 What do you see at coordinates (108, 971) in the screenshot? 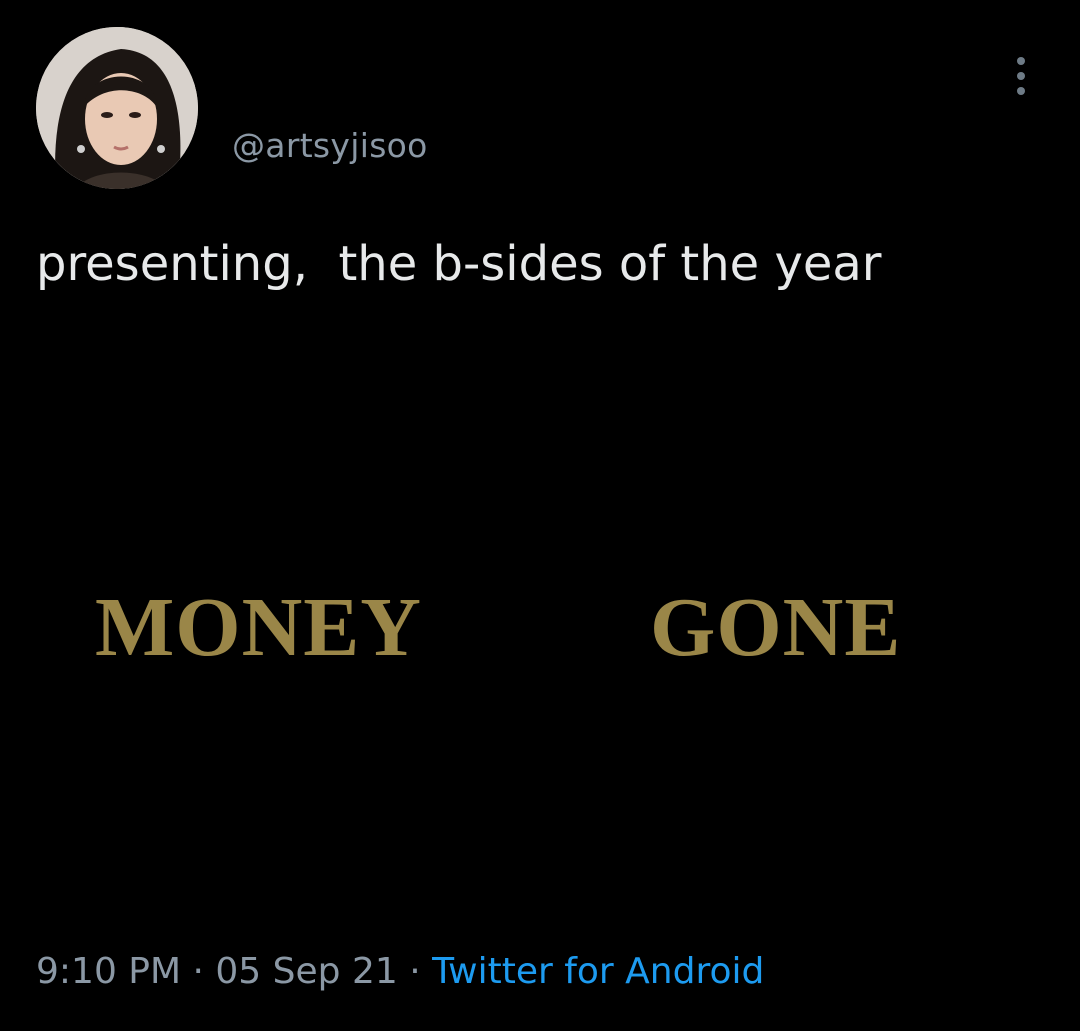
I see `tweet-time: 9:10 PM` at bounding box center [108, 971].